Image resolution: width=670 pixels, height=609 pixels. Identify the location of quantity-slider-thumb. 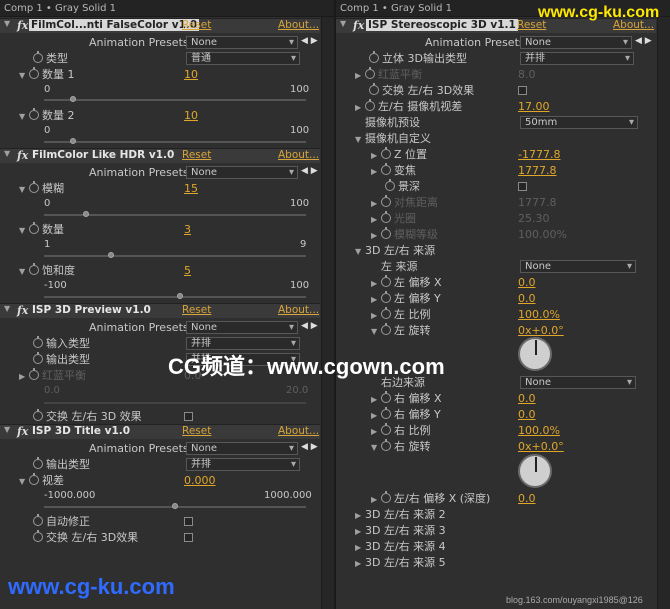
(111, 255).